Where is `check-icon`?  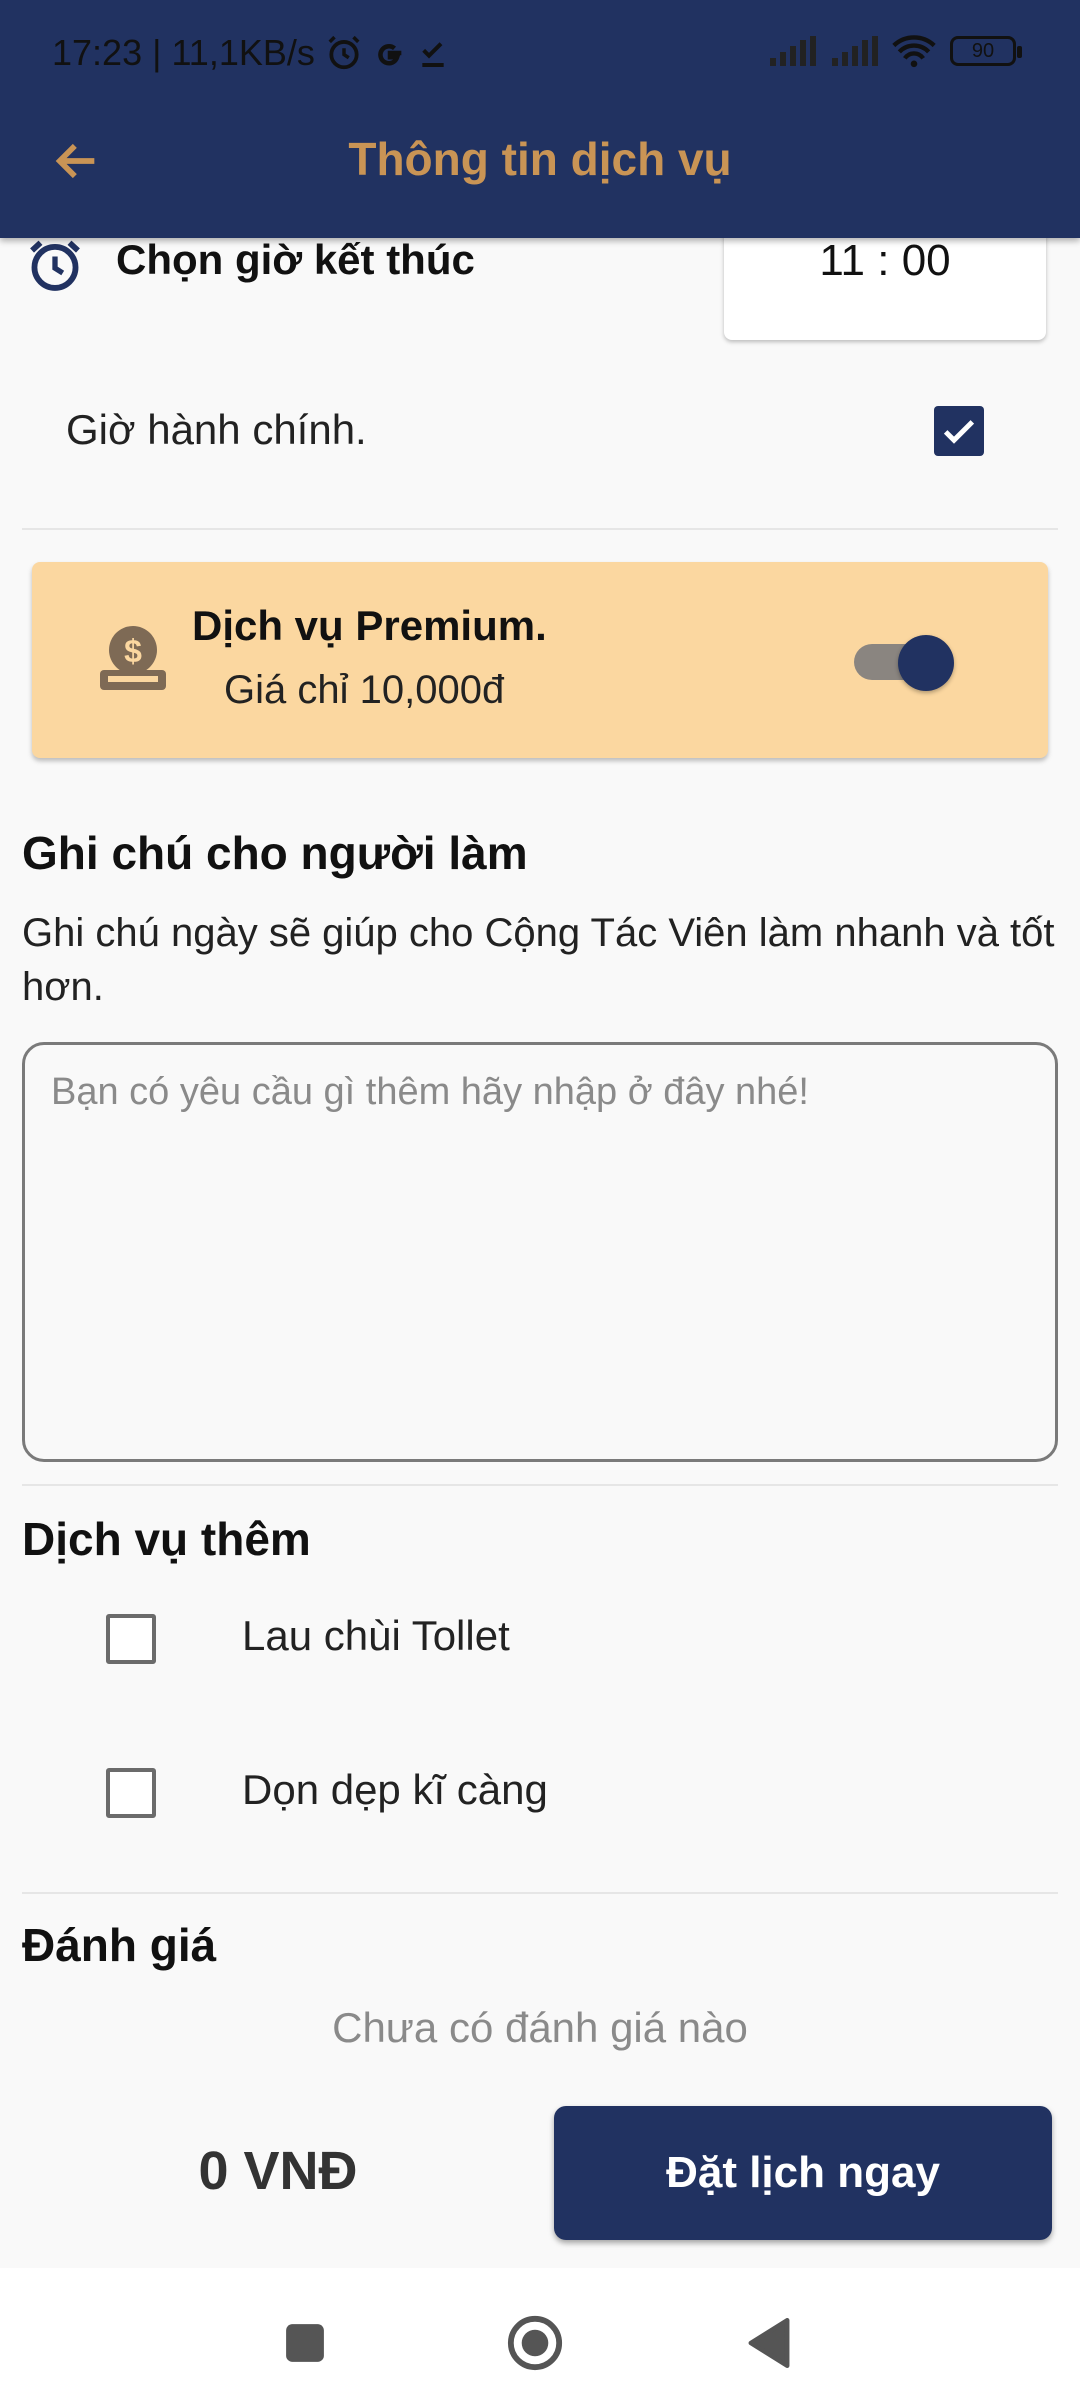 check-icon is located at coordinates (959, 432).